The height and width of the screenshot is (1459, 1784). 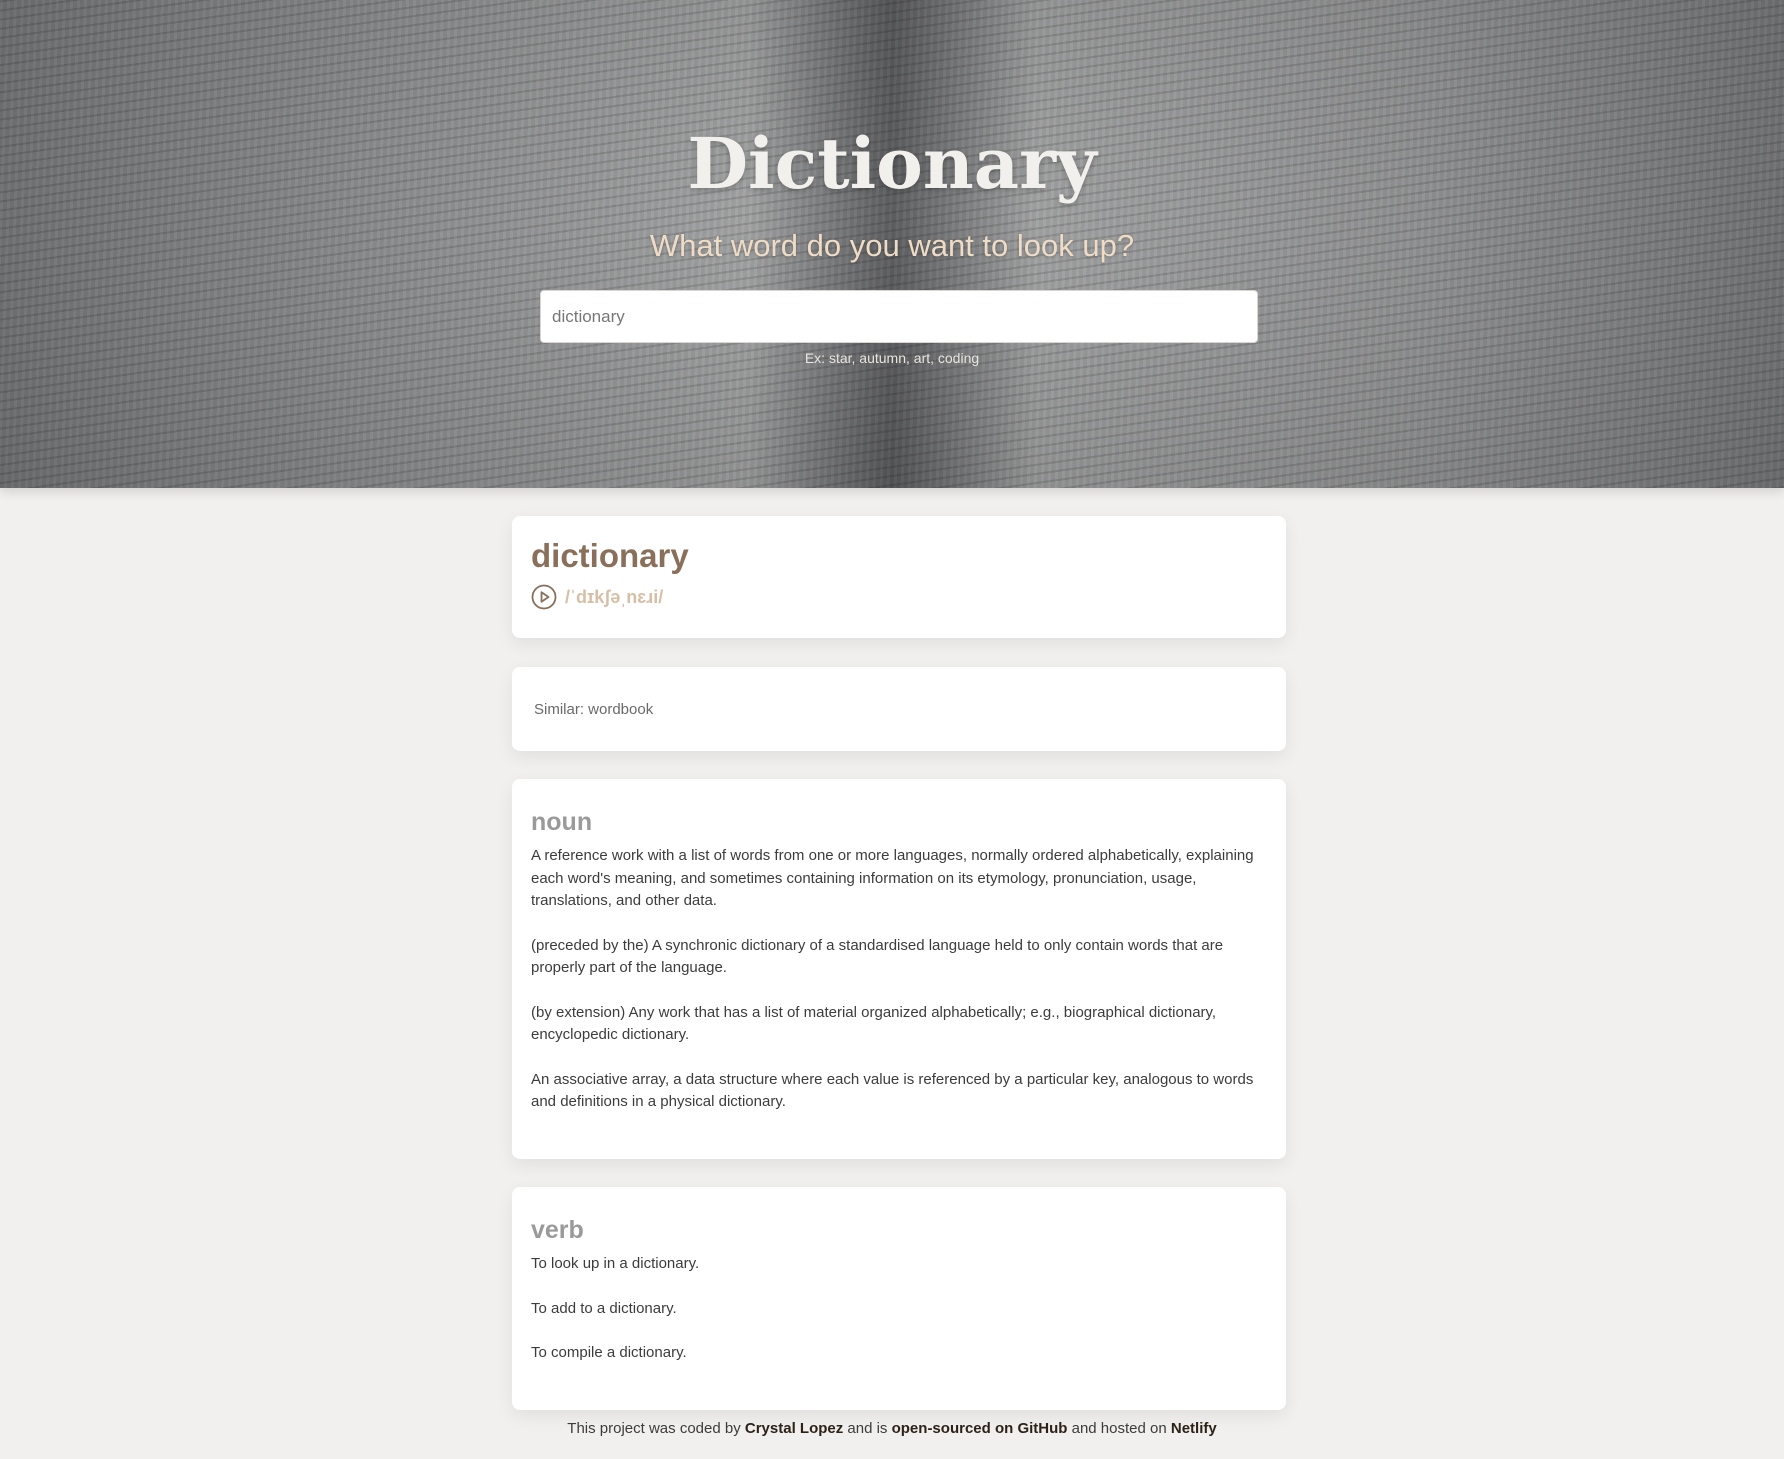 What do you see at coordinates (892, 163) in the screenshot?
I see `page-title: Dictionary` at bounding box center [892, 163].